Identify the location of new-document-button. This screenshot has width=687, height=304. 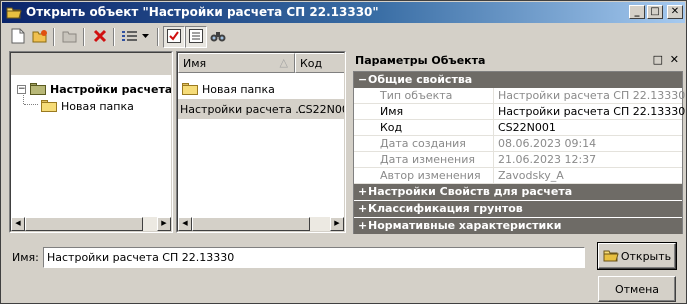
(18, 37).